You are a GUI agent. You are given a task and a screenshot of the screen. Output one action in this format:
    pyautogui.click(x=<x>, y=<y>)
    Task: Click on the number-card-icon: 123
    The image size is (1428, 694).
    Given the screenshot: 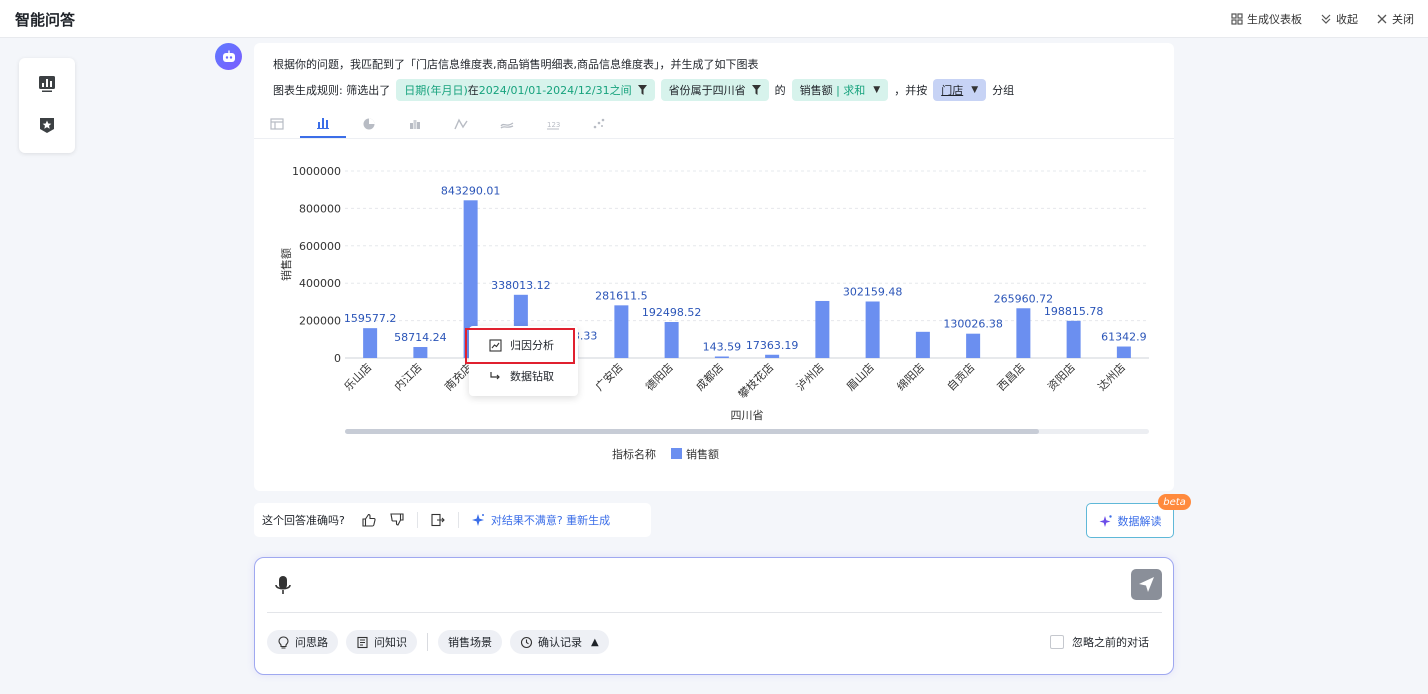 What is the action you would take?
    pyautogui.click(x=553, y=125)
    